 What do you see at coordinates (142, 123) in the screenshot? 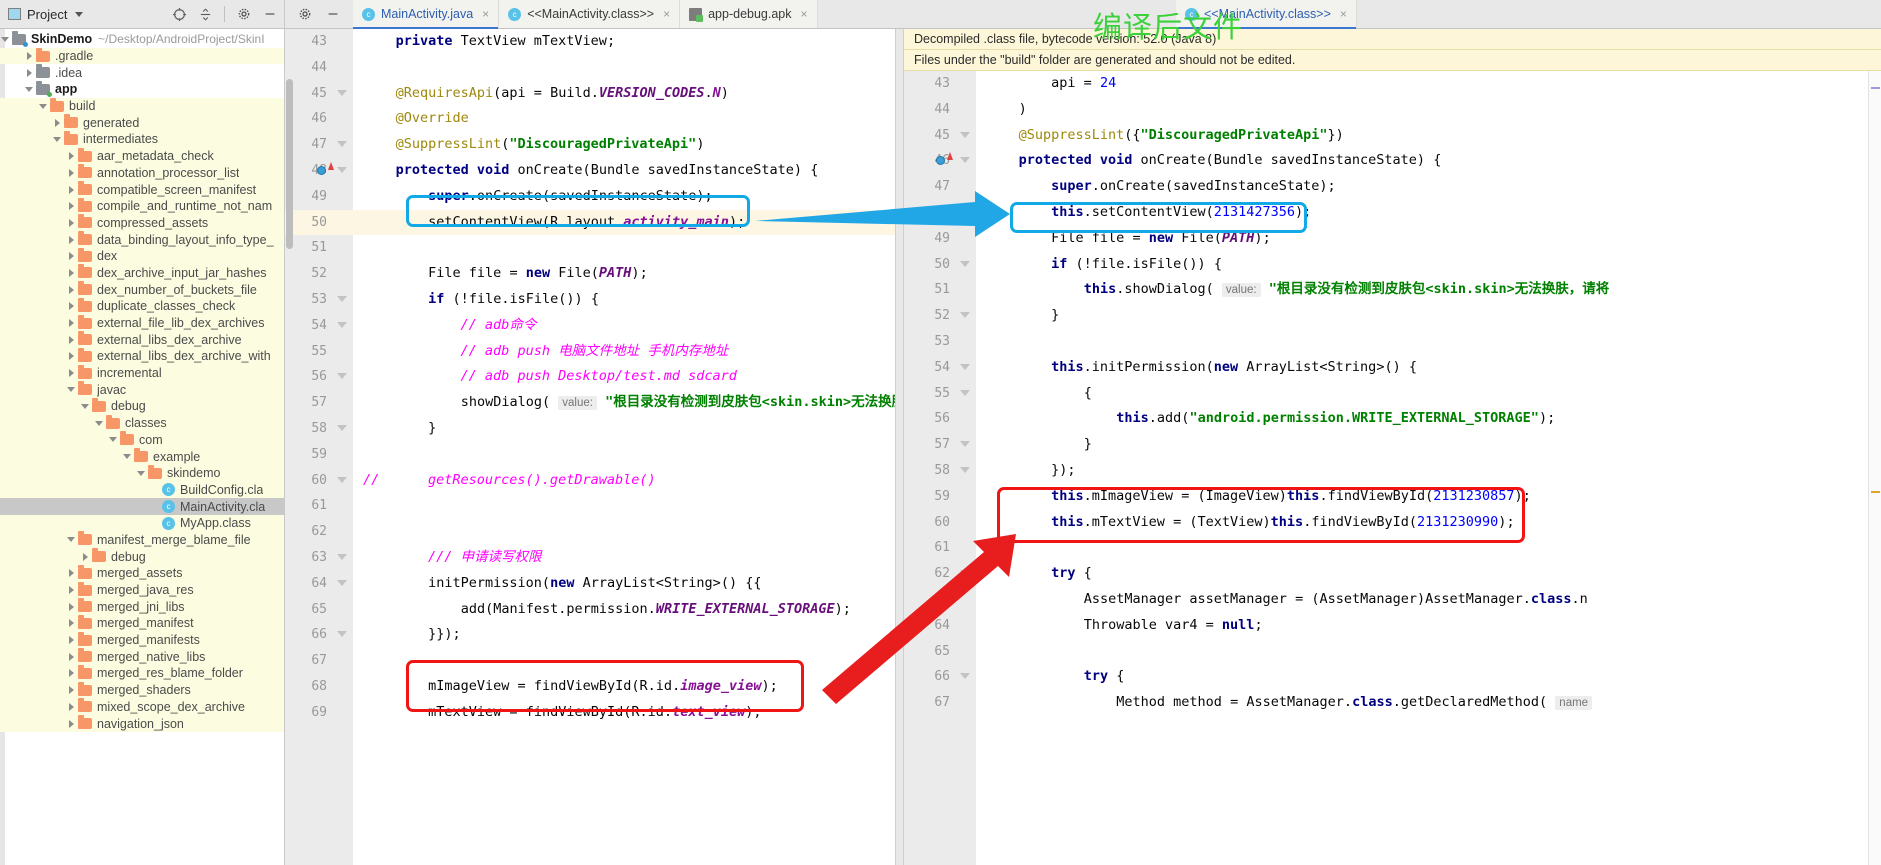
I see `tree-item: generated` at bounding box center [142, 123].